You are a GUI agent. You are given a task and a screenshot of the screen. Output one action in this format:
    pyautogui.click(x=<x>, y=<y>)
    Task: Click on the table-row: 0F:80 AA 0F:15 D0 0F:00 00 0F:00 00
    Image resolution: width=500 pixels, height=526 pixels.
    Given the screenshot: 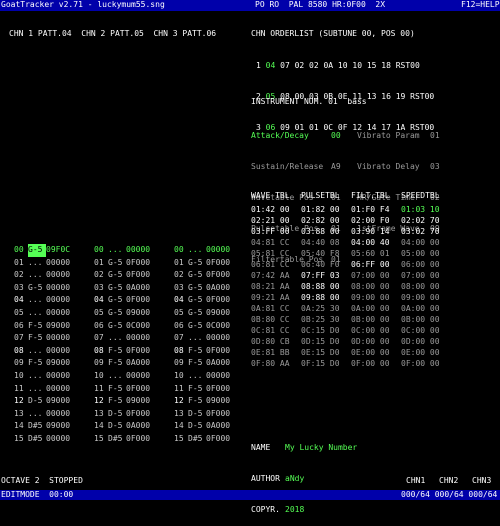 What is the action you would take?
    pyautogui.click(x=345, y=364)
    